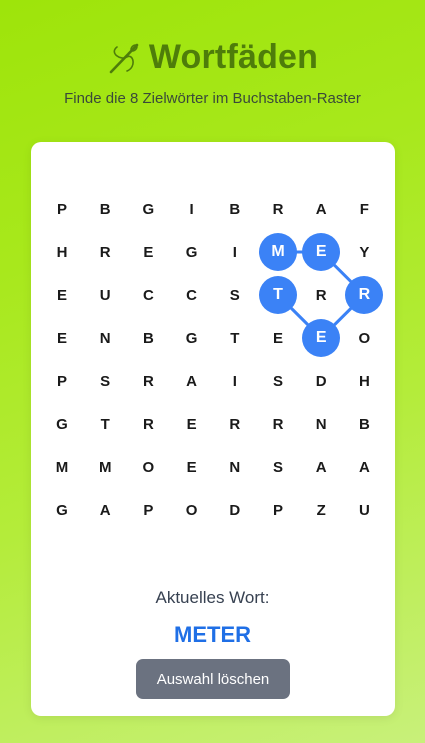  Describe the element at coordinates (213, 679) in the screenshot. I see `clear-selection-button: Auswahl löschen` at that location.